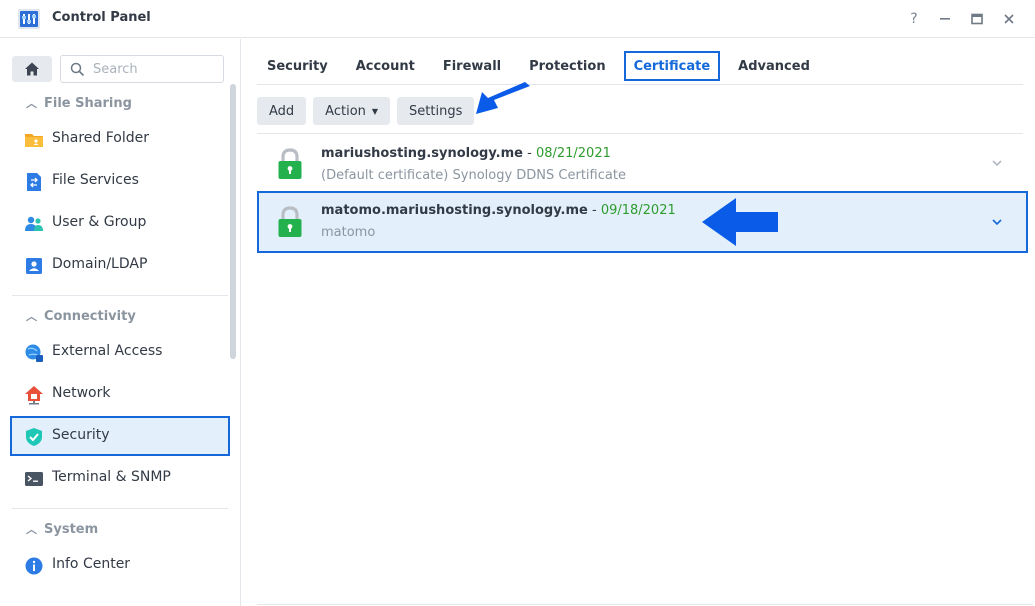 The height and width of the screenshot is (606, 1035). Describe the element at coordinates (120, 436) in the screenshot. I see `sidebar-item-security: Security` at that location.